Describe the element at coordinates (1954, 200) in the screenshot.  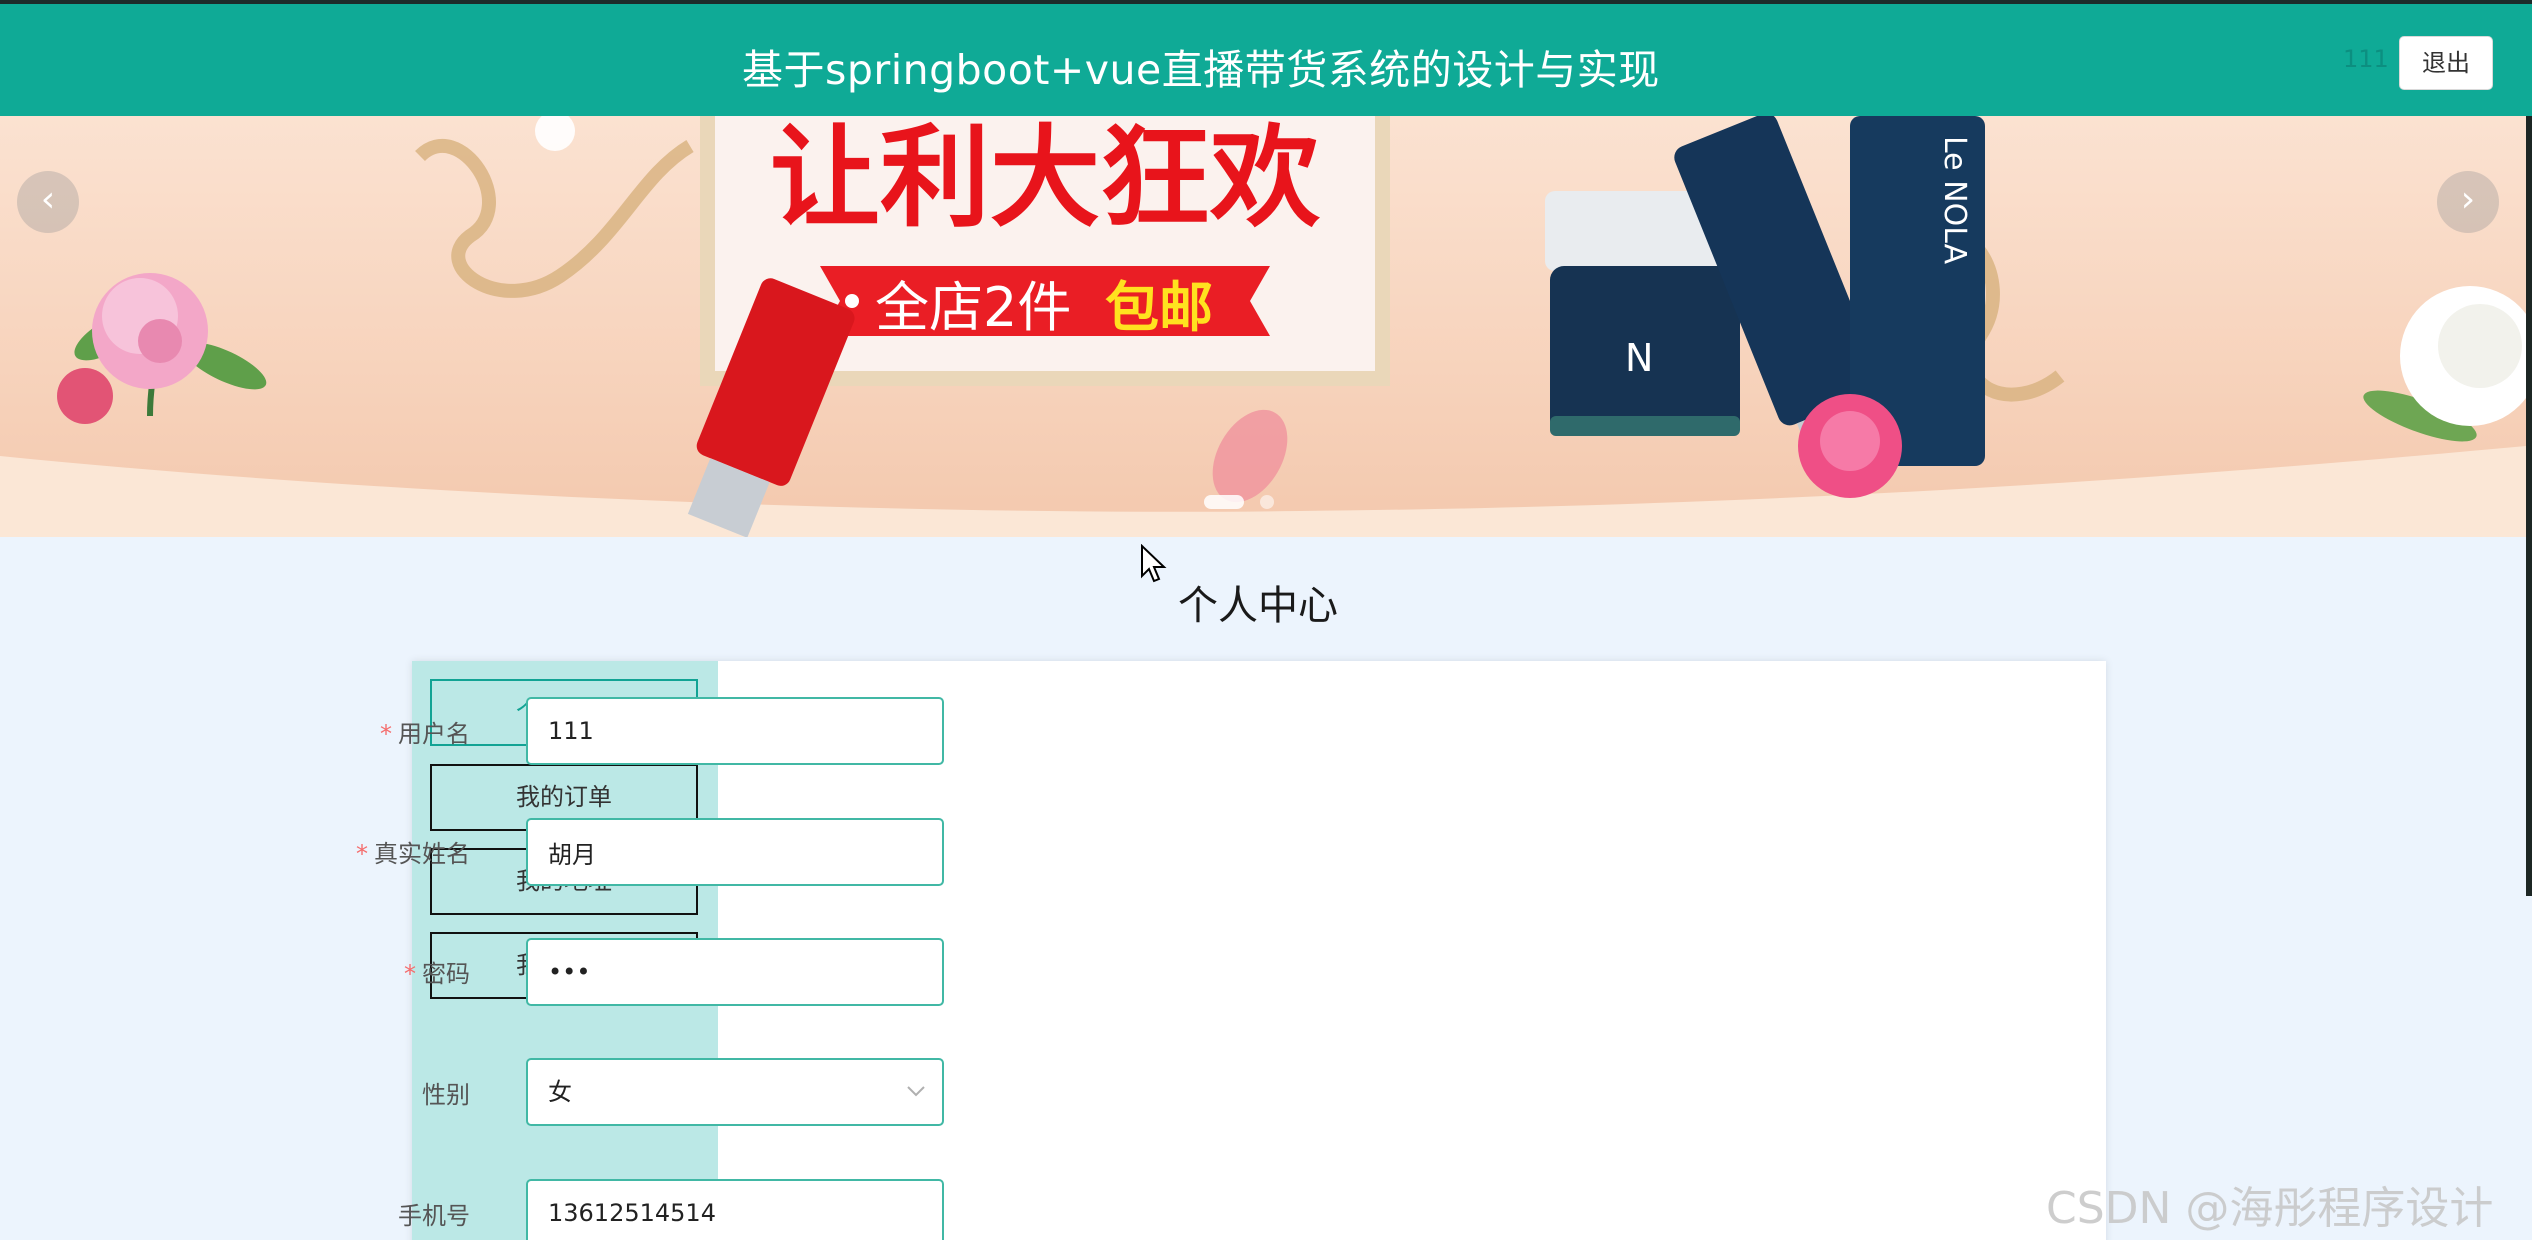
I see `brand-text: Le NOLA` at that location.